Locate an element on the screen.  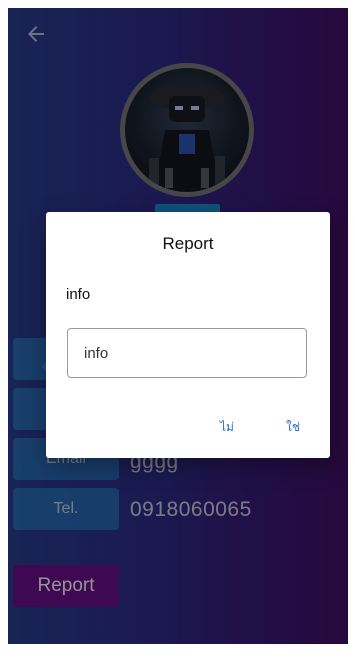
report-info-input is located at coordinates (187, 353).